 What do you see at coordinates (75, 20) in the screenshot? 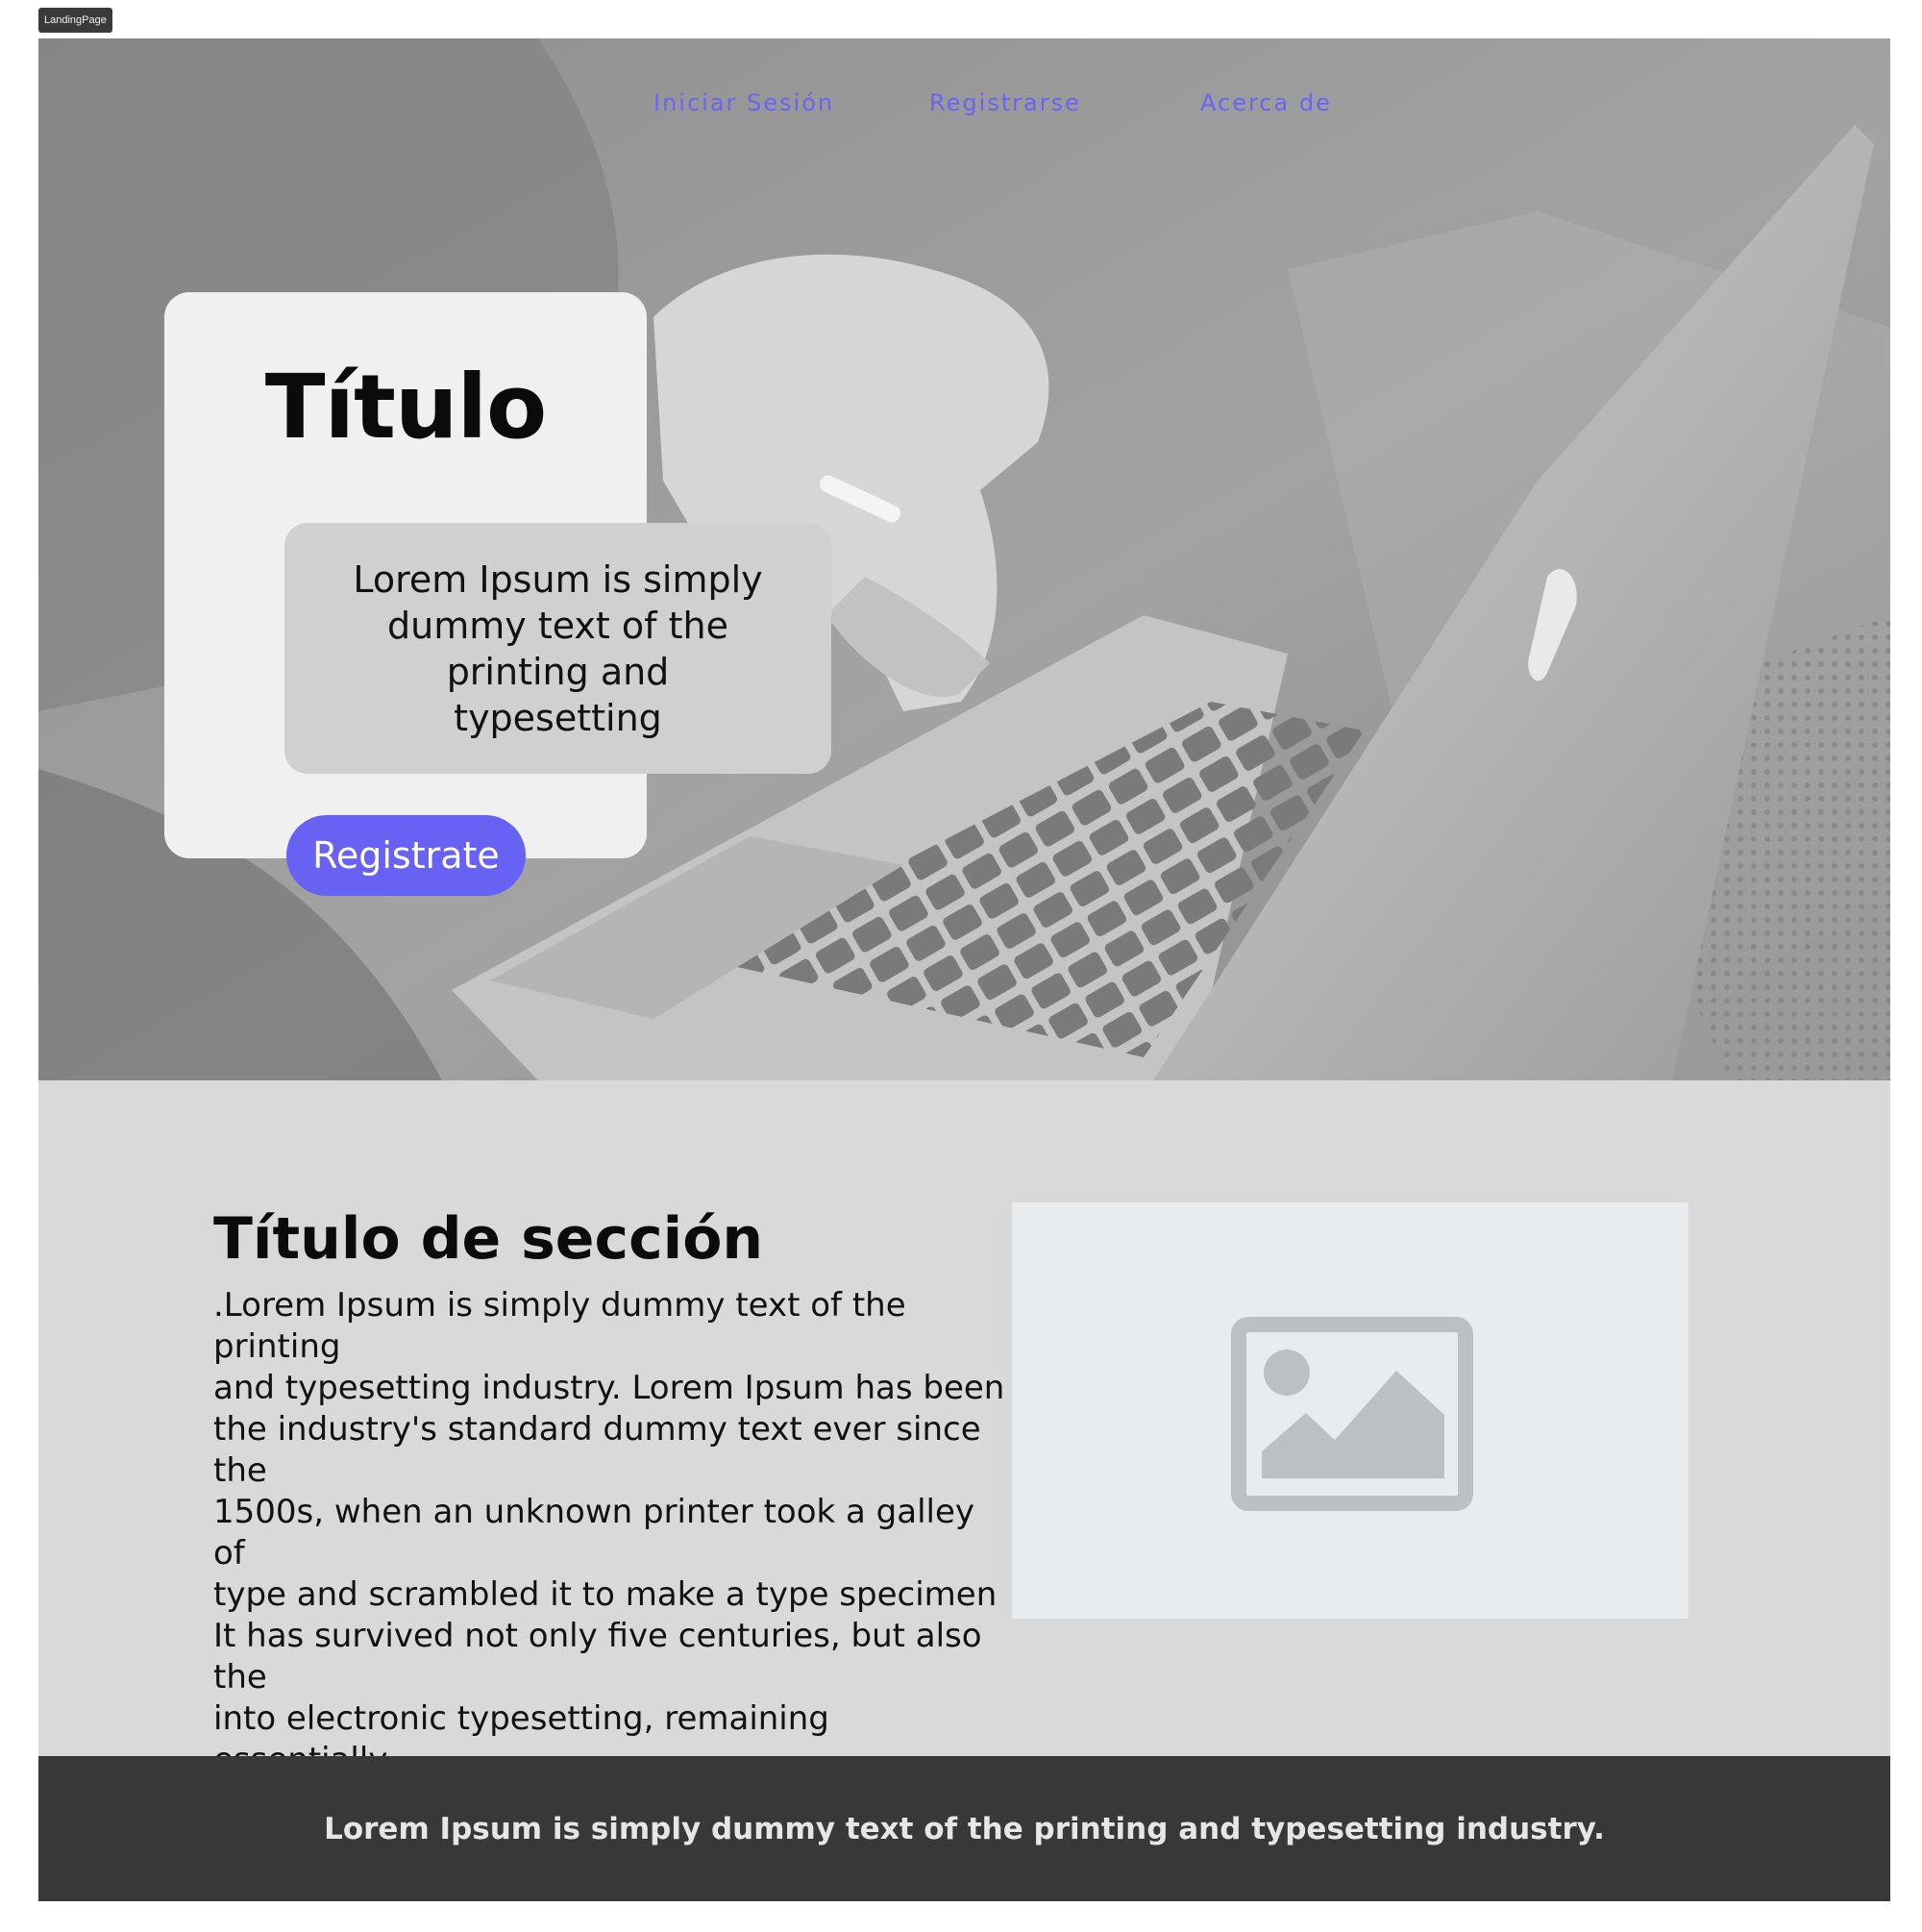
I see `frame-label: LandingPage` at bounding box center [75, 20].